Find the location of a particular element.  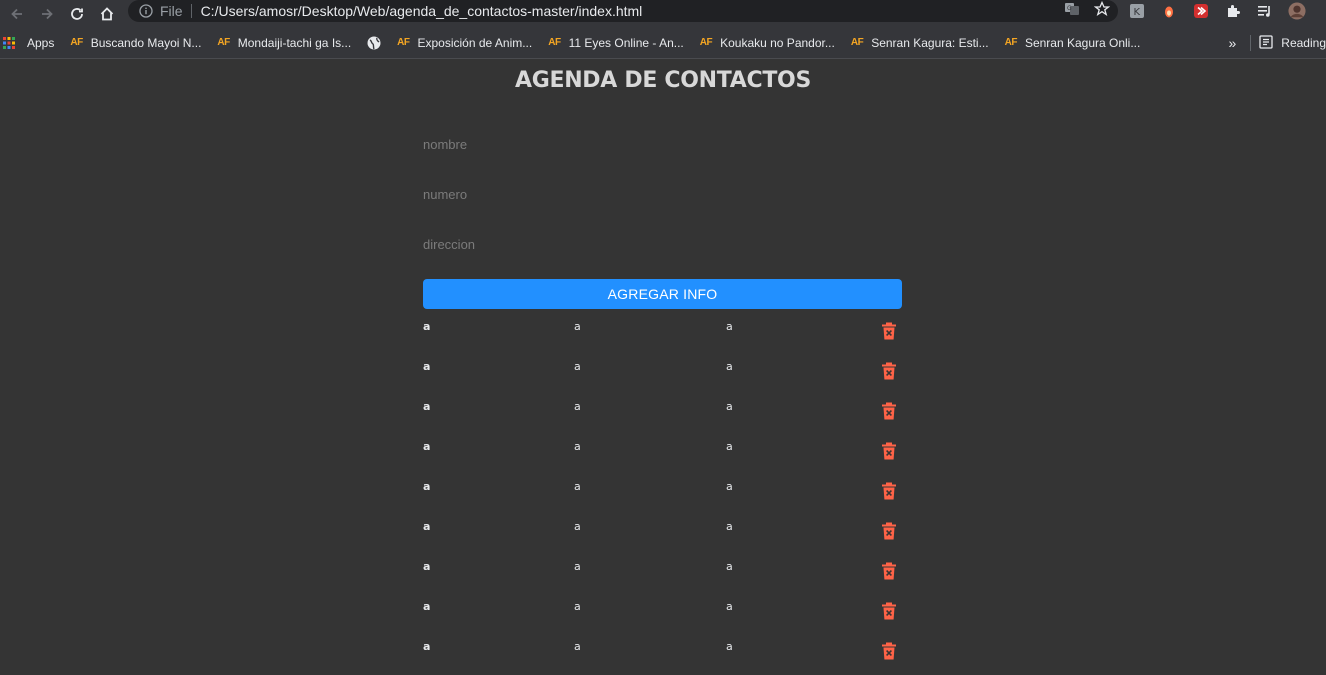

svg-text: K is located at coordinates (1137, 12).